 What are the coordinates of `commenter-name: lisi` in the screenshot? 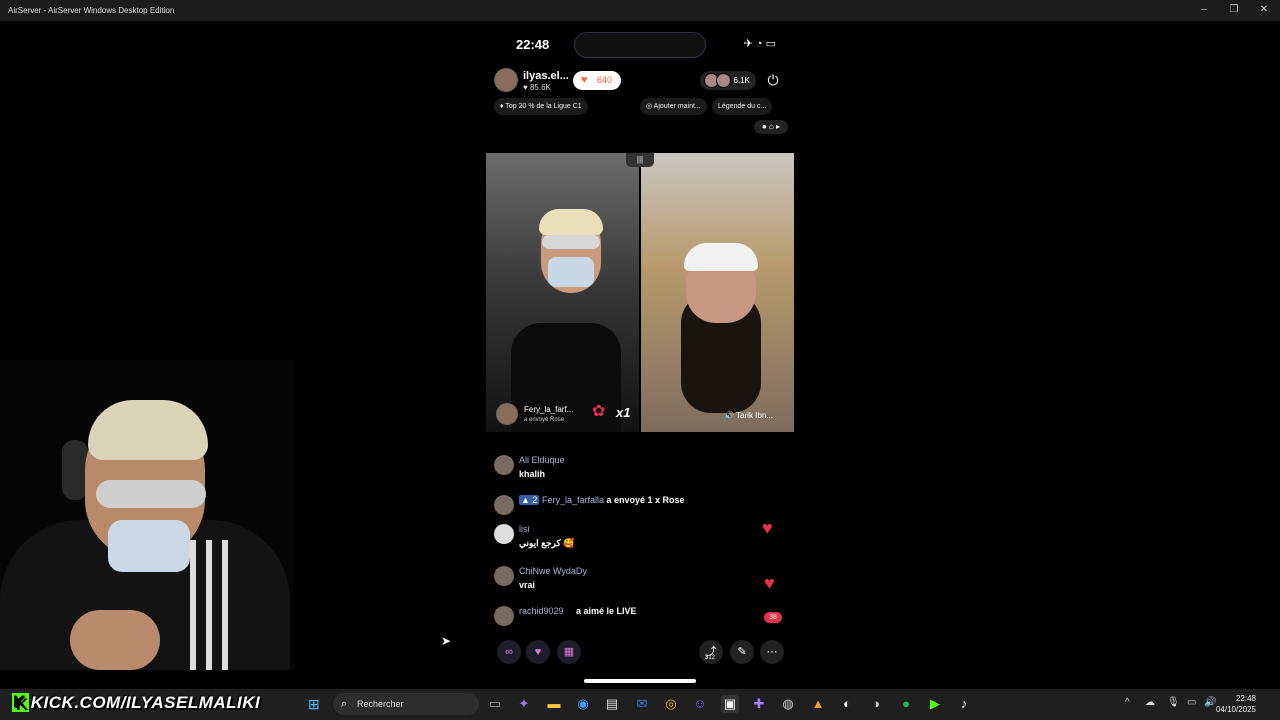 It's located at (524, 529).